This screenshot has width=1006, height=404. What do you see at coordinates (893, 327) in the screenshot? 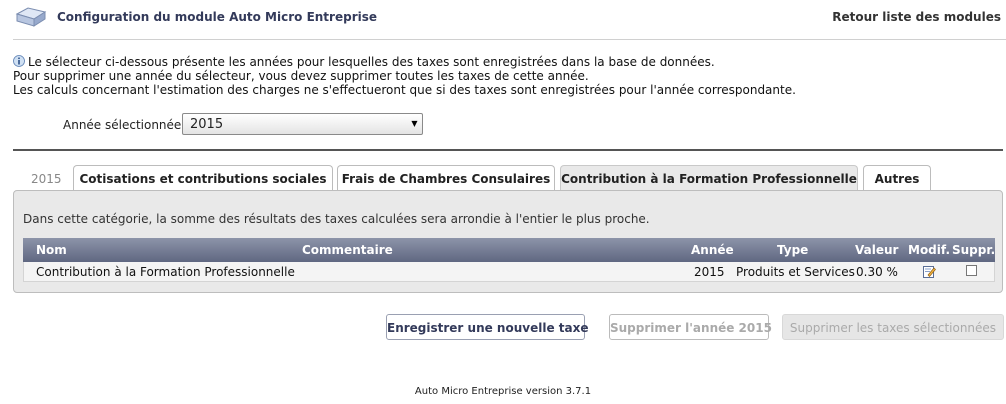
I see `delete-selected-button: Supprimer les taxes sélectionnées` at bounding box center [893, 327].